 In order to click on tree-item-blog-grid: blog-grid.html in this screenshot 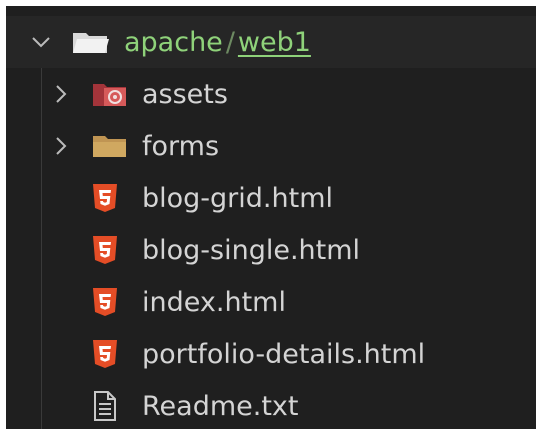, I will do `click(271, 198)`.